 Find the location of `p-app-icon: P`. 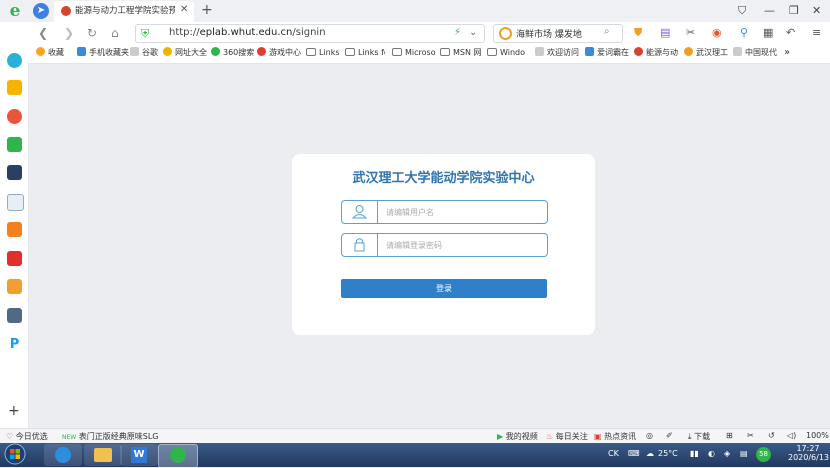

p-app-icon: P is located at coordinates (14, 344).